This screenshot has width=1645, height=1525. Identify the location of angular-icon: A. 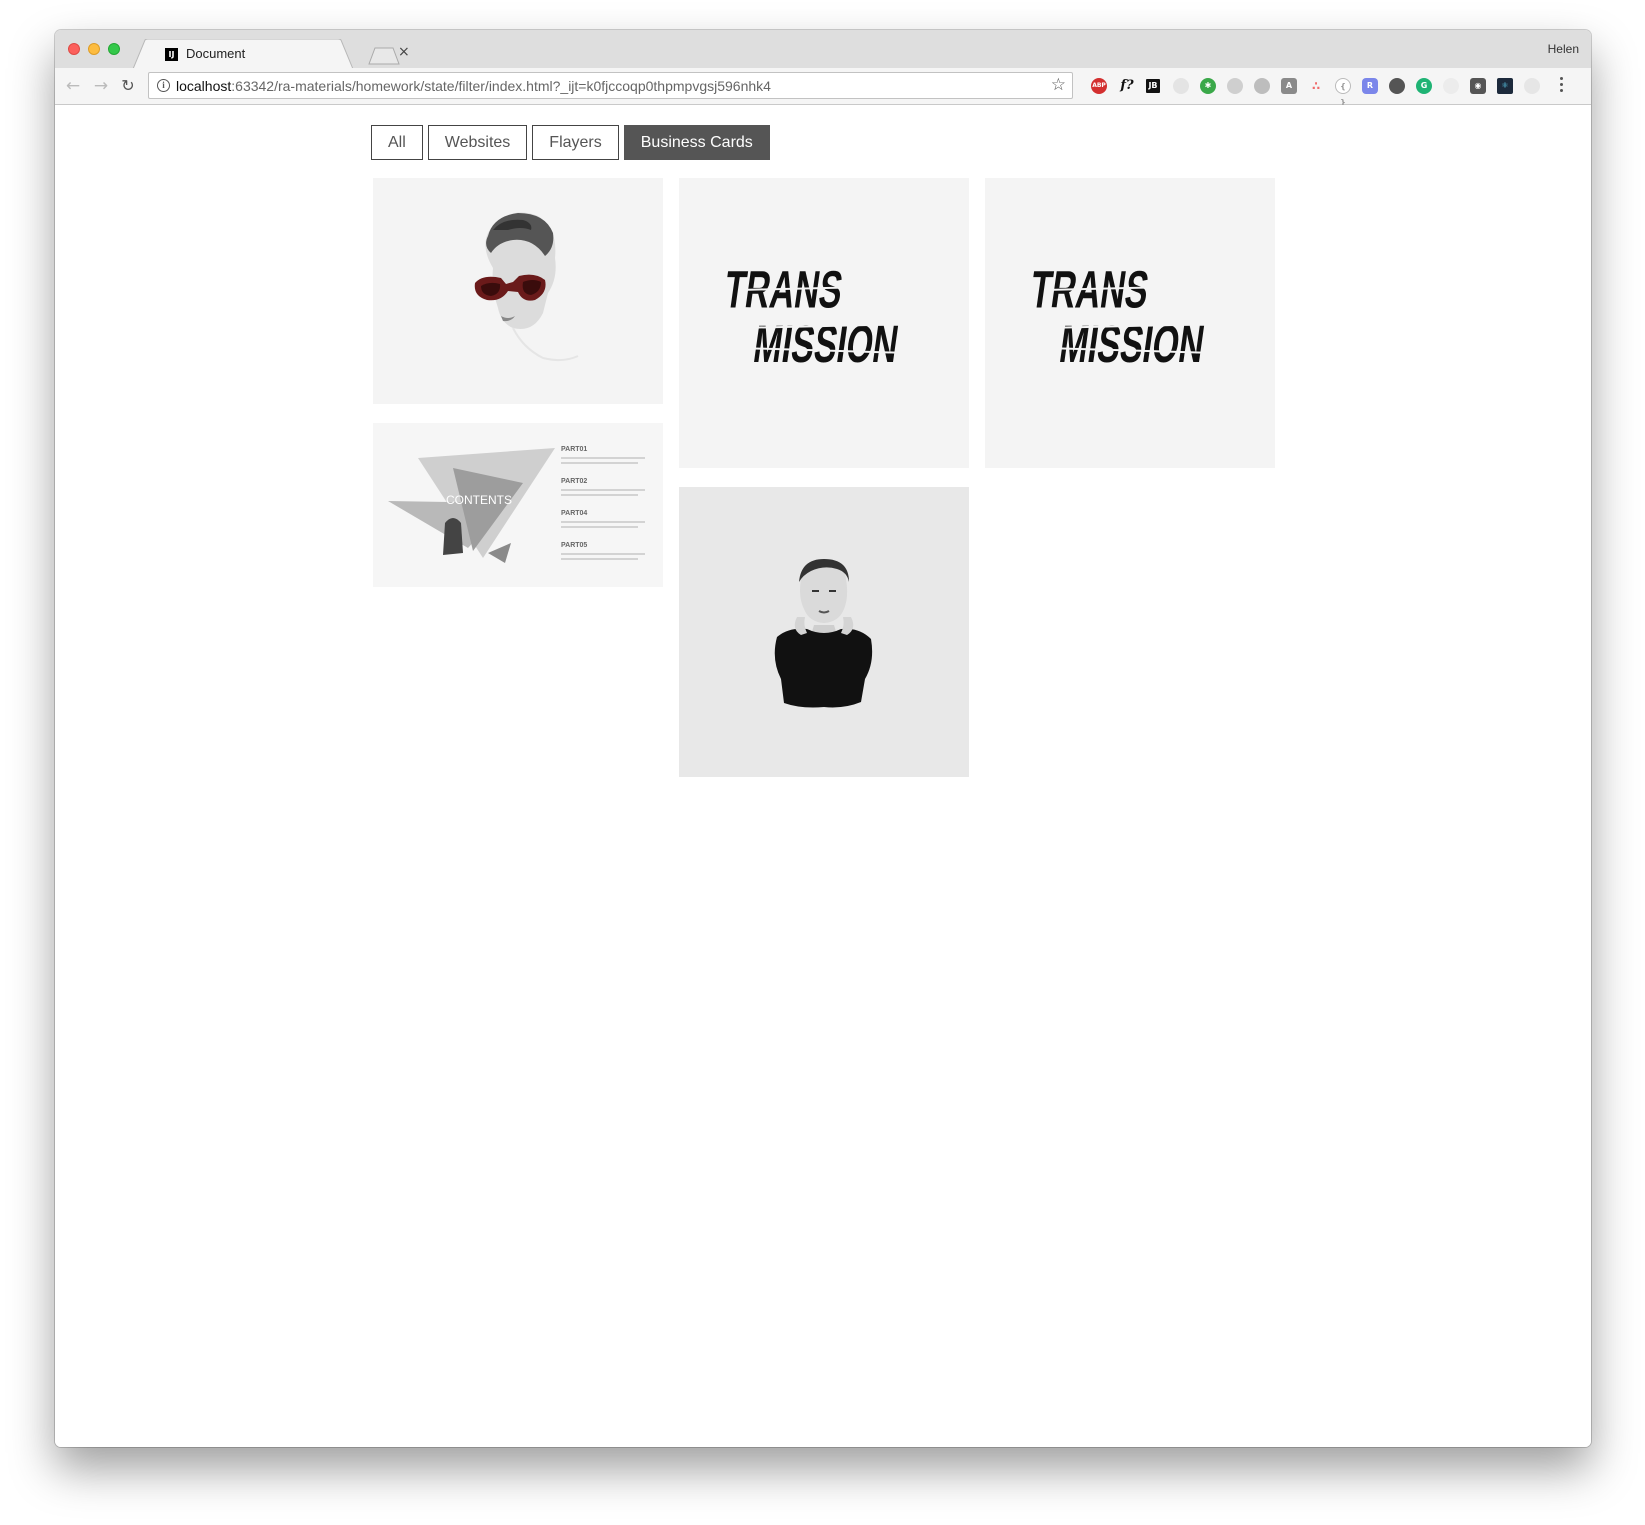
(1289, 86).